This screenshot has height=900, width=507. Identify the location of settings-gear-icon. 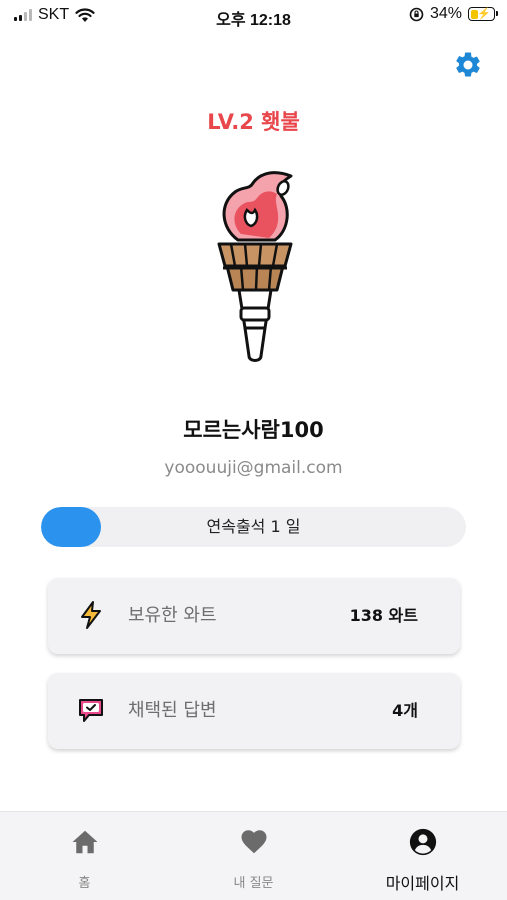
(468, 65).